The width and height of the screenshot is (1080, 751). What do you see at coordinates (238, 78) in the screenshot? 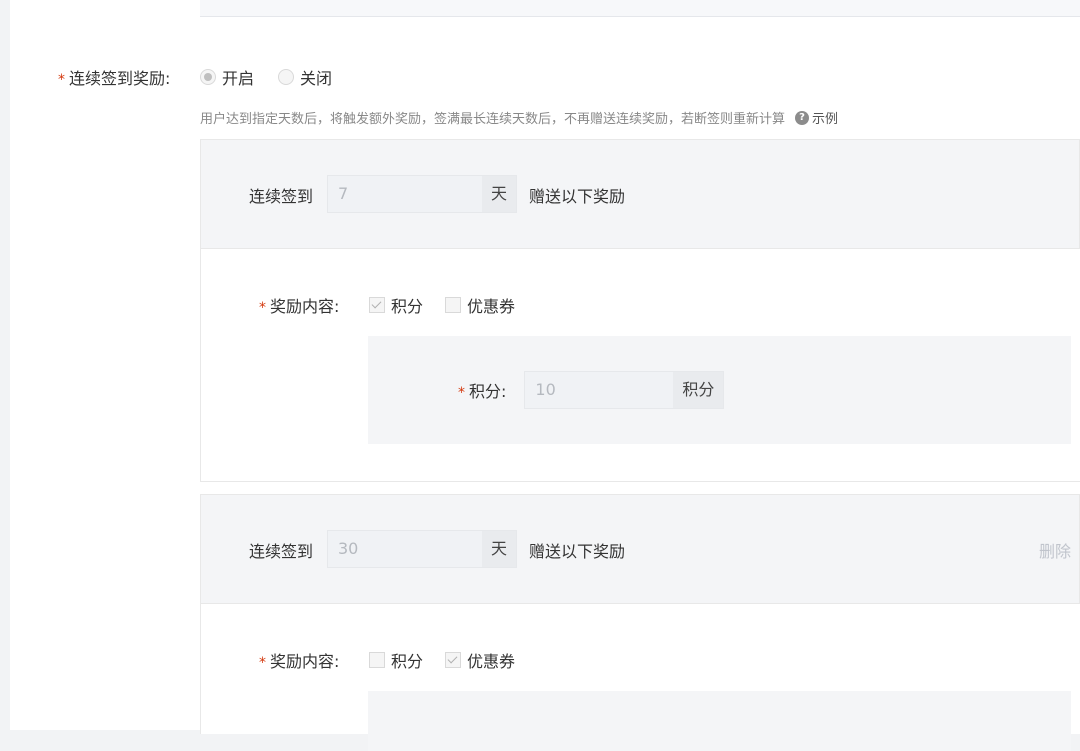
I see `radio-on-label: 开启` at bounding box center [238, 78].